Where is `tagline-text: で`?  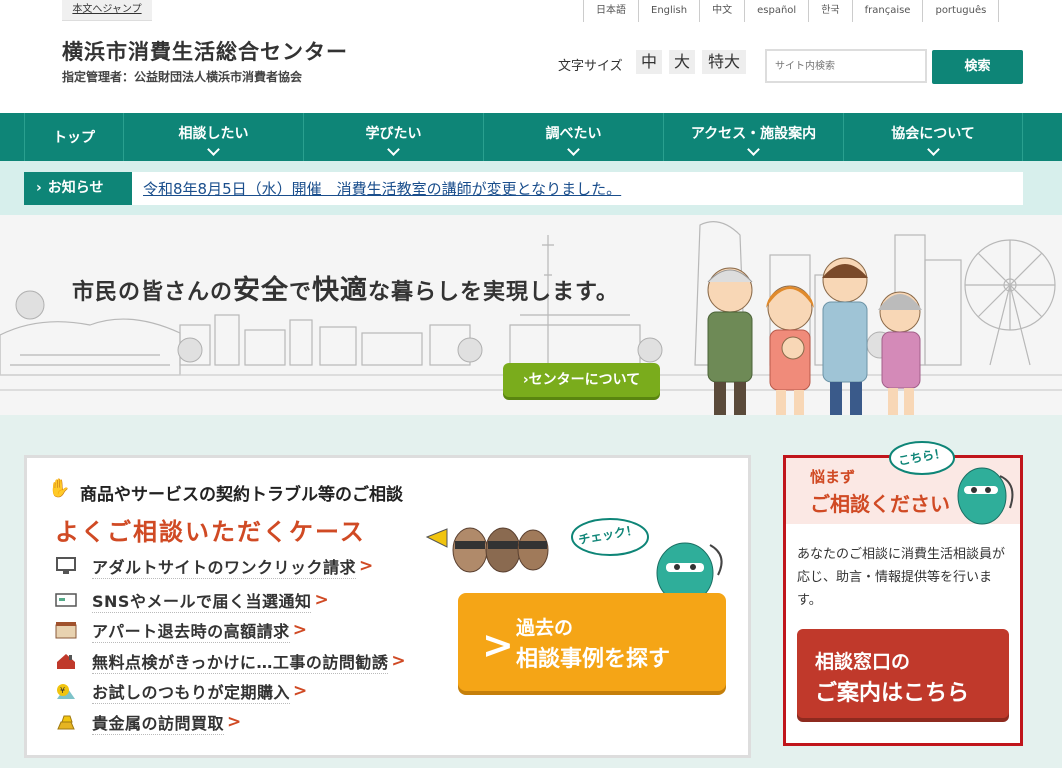
tagline-text: で is located at coordinates (301, 292).